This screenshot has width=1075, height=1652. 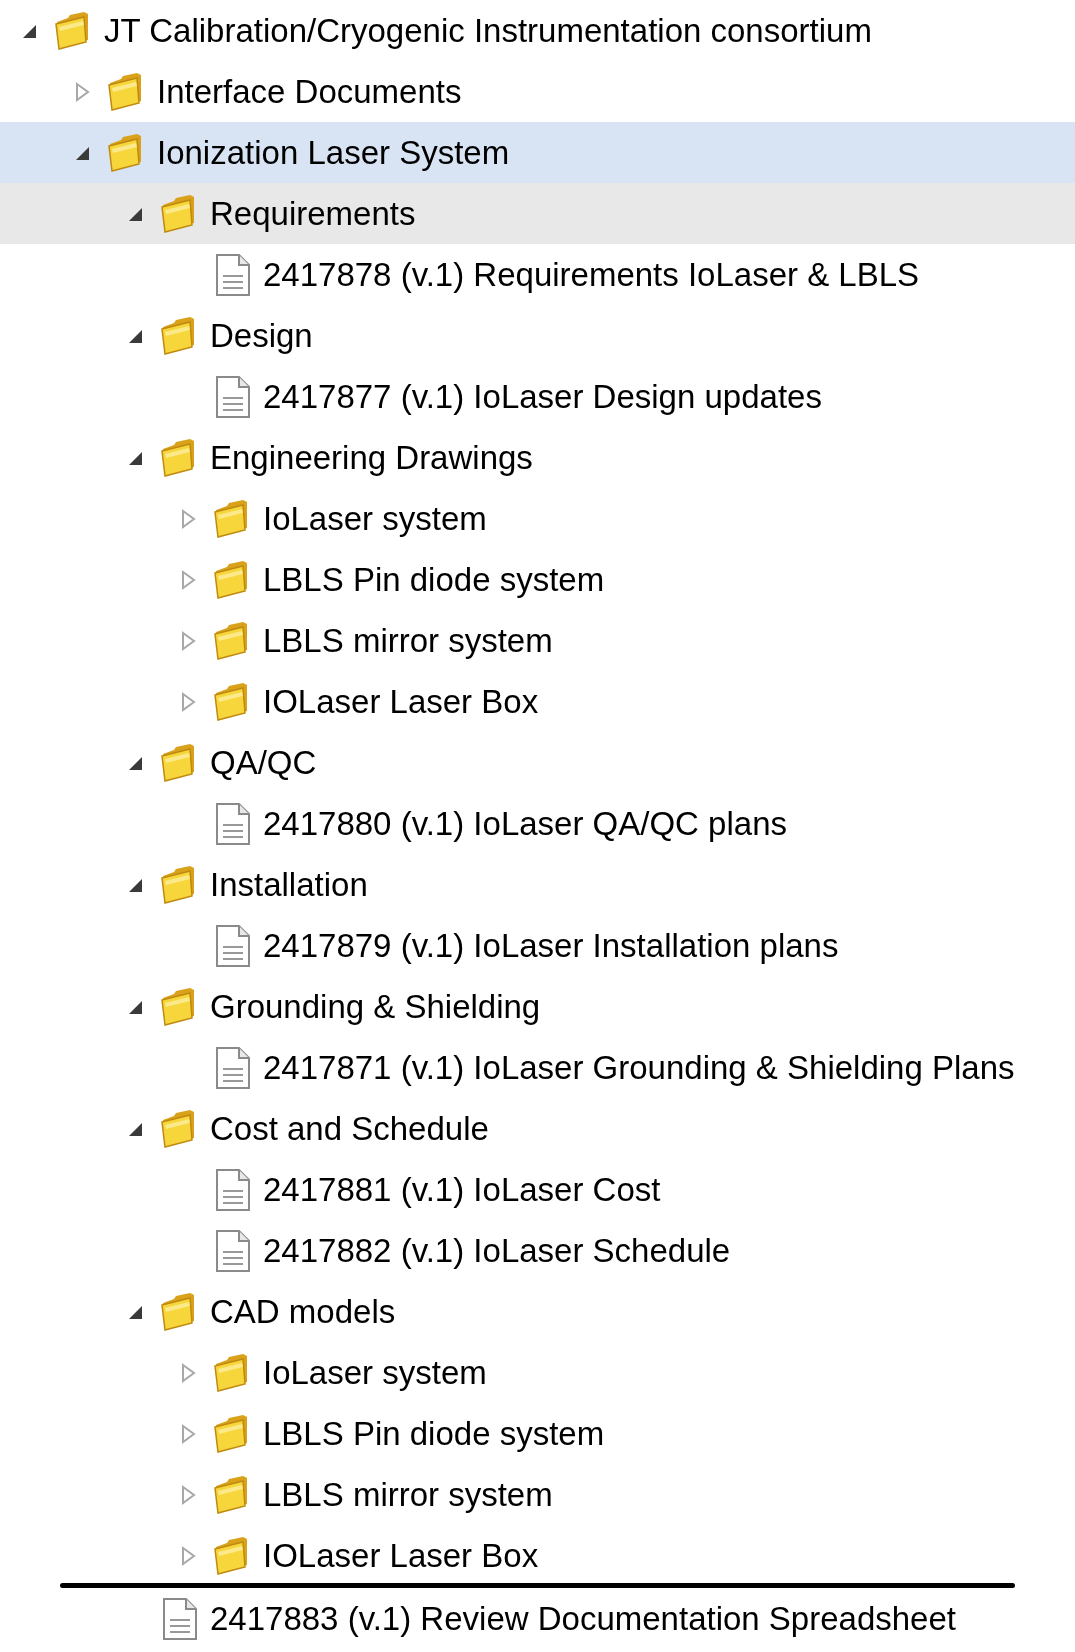 What do you see at coordinates (488, 30) in the screenshot?
I see `item-label: JT Calibration/Cryogenic Instrumentation consortium` at bounding box center [488, 30].